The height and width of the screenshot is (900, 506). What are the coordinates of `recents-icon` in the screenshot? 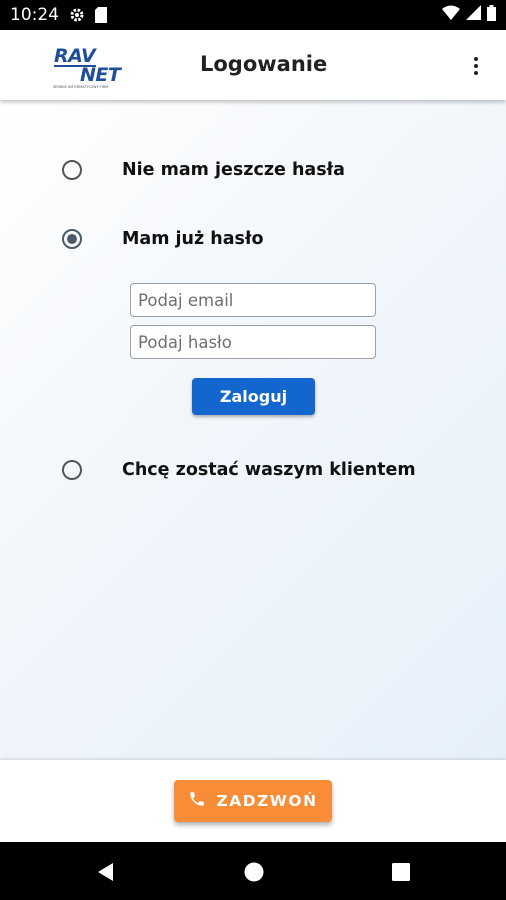 It's located at (401, 872).